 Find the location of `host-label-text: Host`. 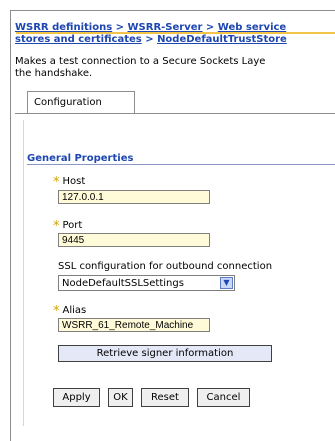

host-label-text: Host is located at coordinates (74, 181).